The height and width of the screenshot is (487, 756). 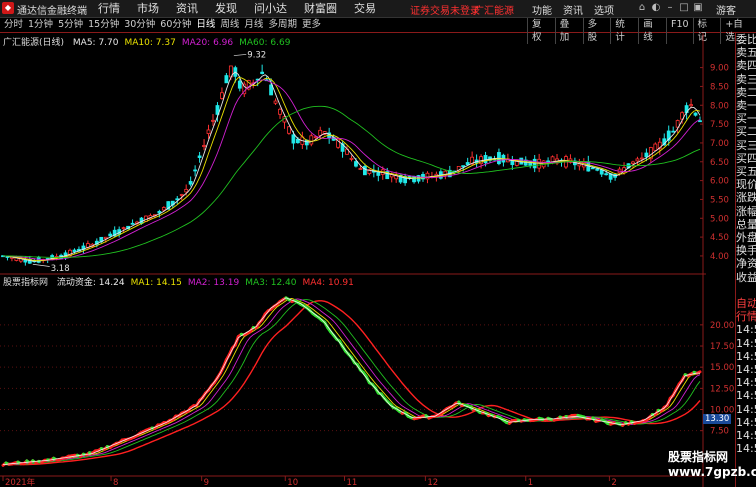 I want to click on side-panel-item: 买二, so click(x=746, y=132).